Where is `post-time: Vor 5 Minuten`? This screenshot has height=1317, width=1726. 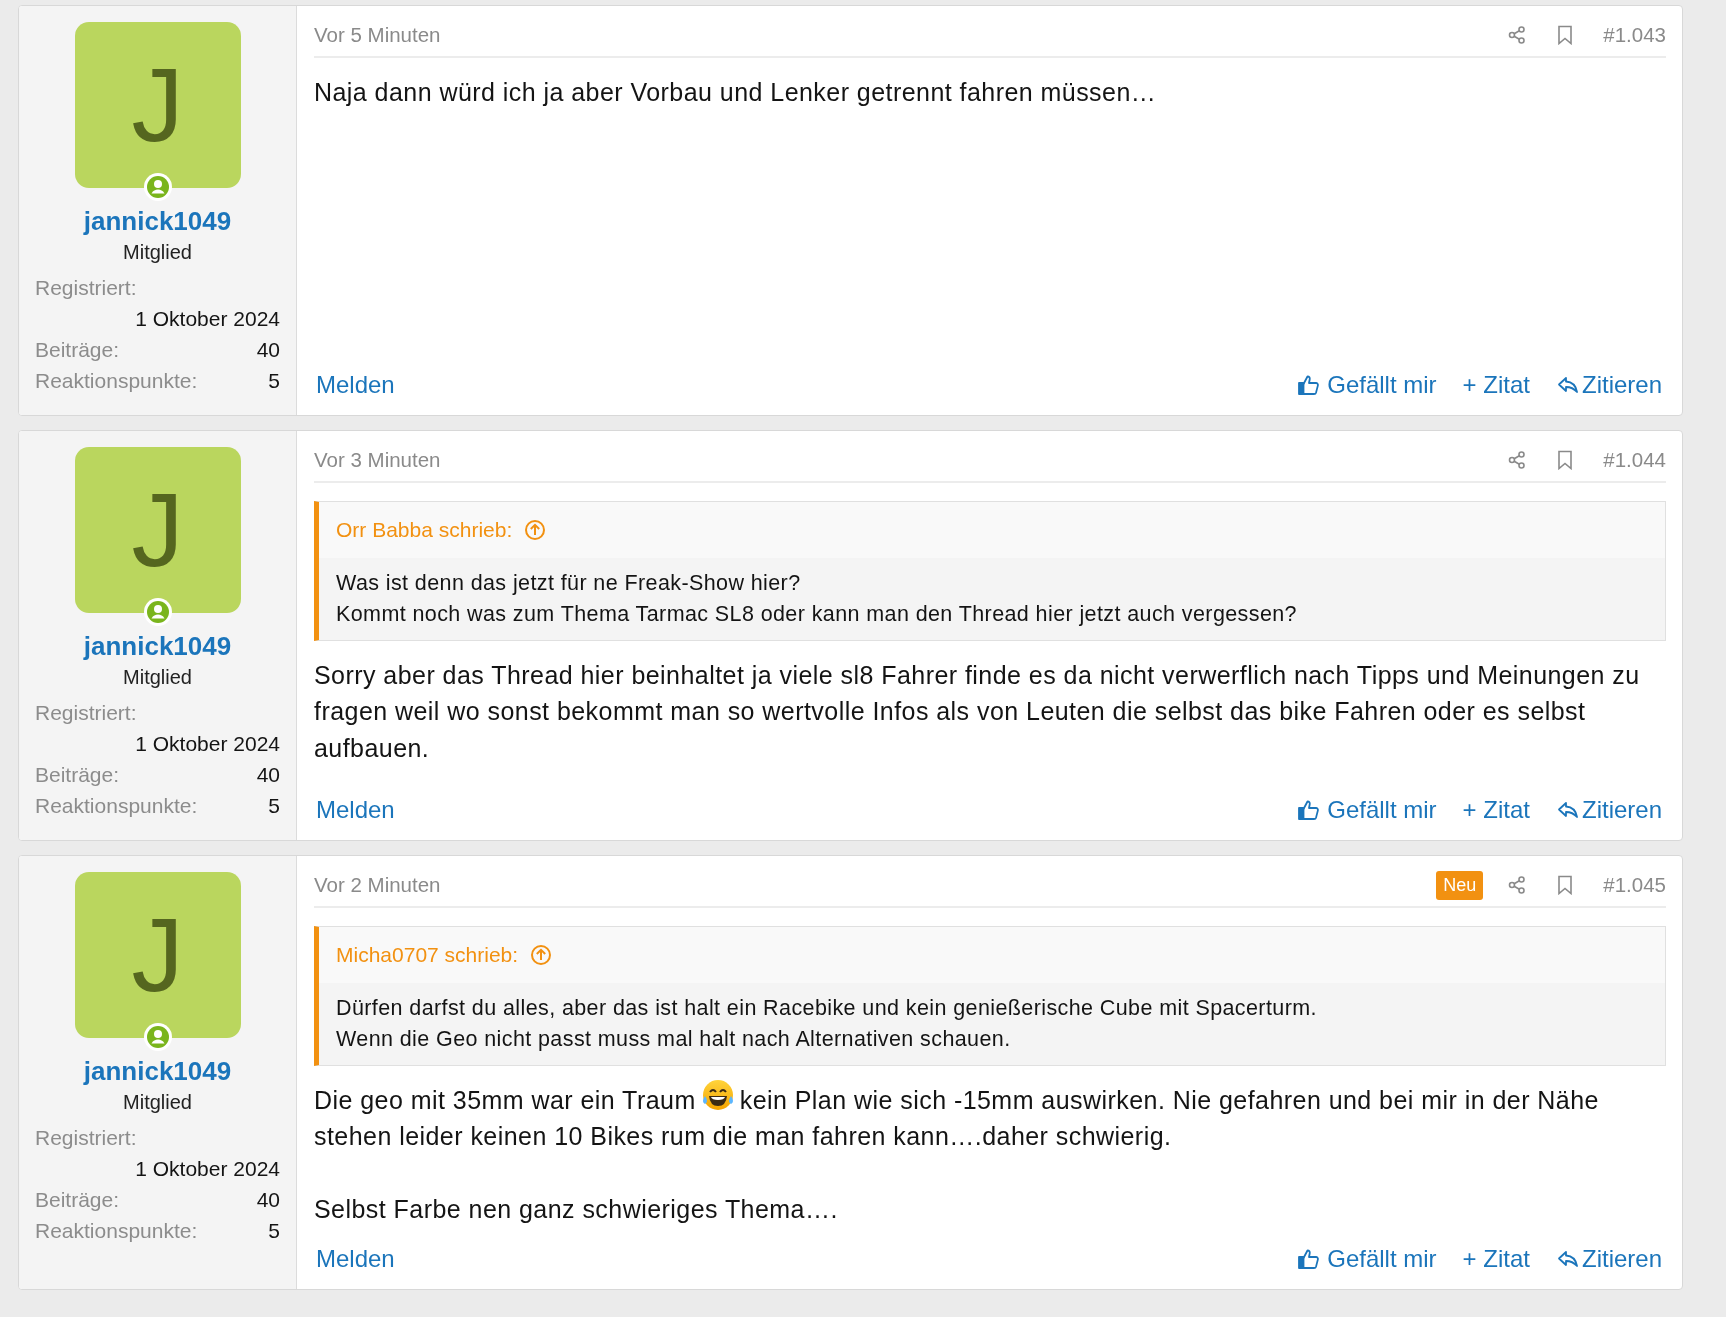 post-time: Vor 5 Minuten is located at coordinates (377, 34).